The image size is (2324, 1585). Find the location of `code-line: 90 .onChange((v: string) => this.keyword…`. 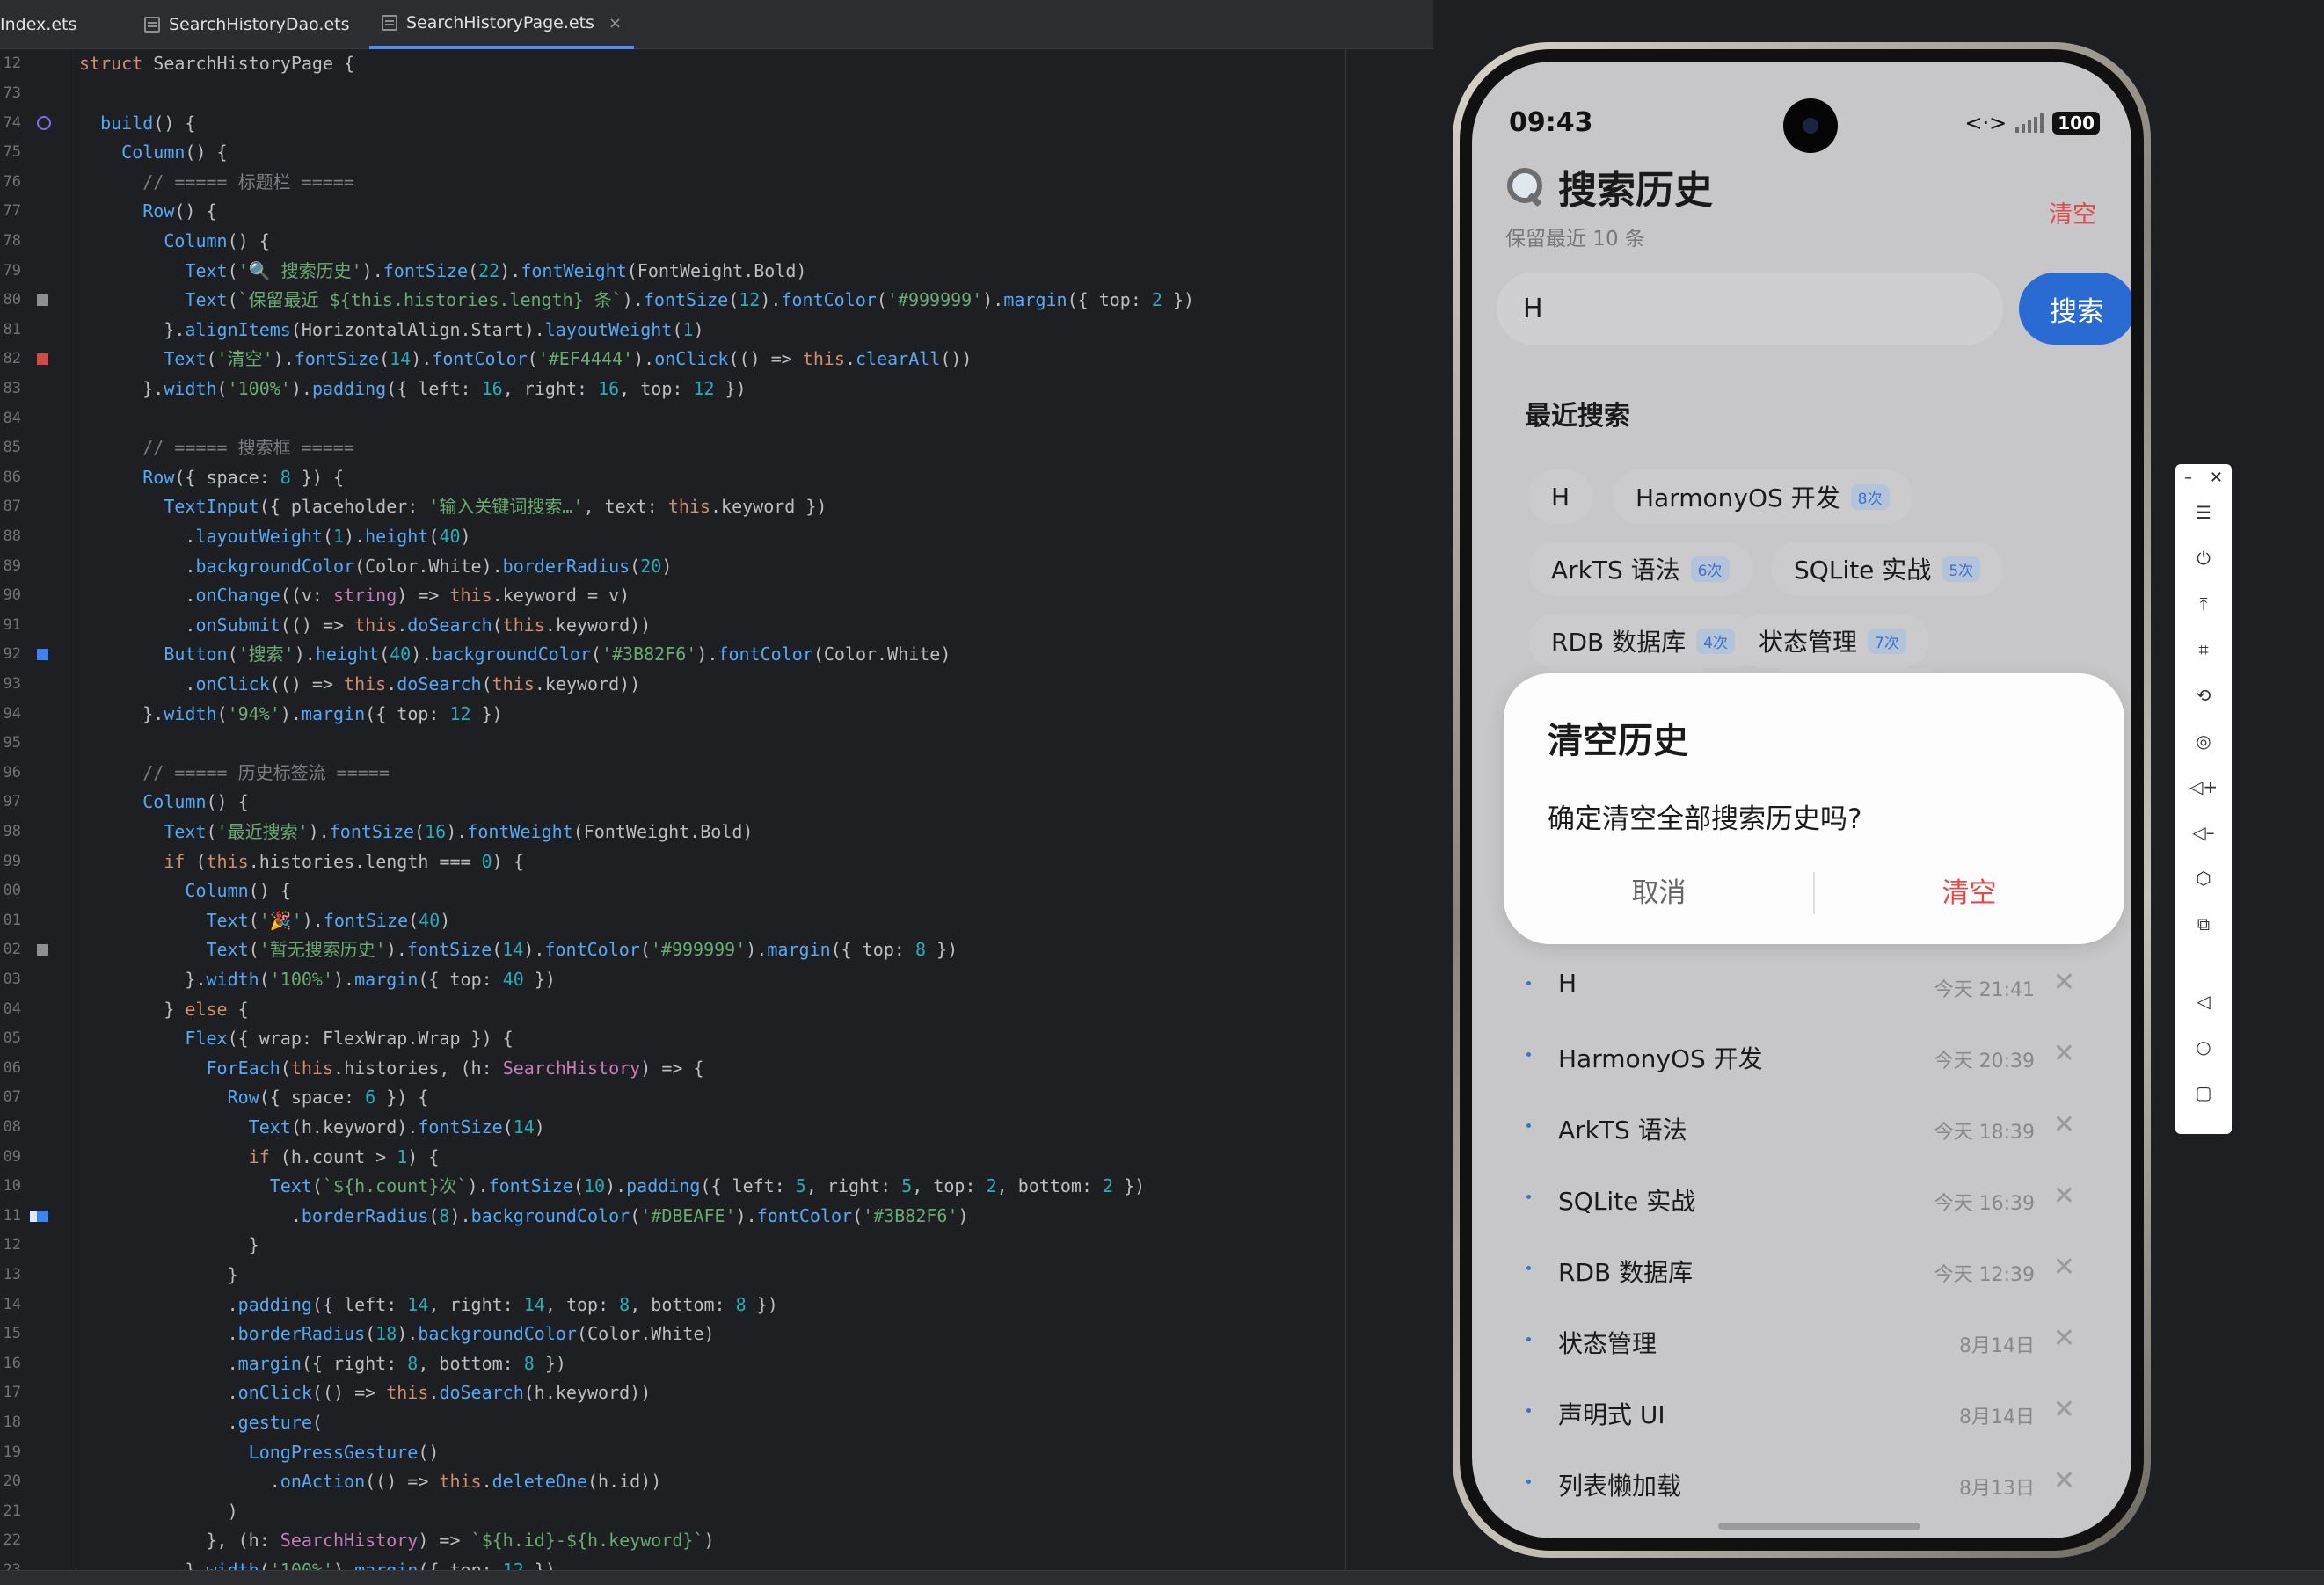

code-line: 90 .onChange((v: string) => this.keyword… is located at coordinates (716, 595).